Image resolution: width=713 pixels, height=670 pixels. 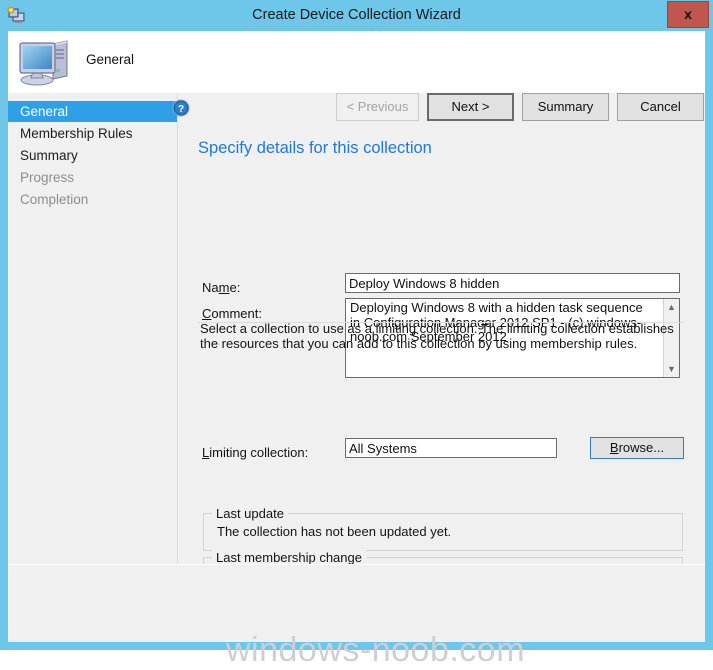 What do you see at coordinates (671, 369) in the screenshot?
I see `chevron-down-icon: ▼` at bounding box center [671, 369].